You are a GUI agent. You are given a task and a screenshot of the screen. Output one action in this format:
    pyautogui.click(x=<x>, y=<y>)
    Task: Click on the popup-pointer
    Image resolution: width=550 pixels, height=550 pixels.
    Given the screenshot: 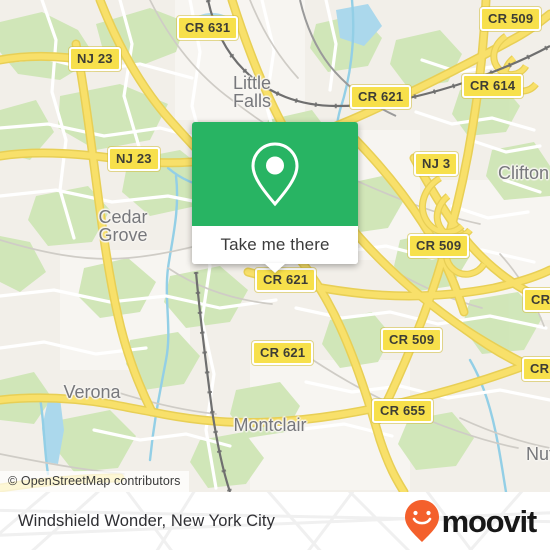 What is the action you would take?
    pyautogui.click(x=275, y=268)
    